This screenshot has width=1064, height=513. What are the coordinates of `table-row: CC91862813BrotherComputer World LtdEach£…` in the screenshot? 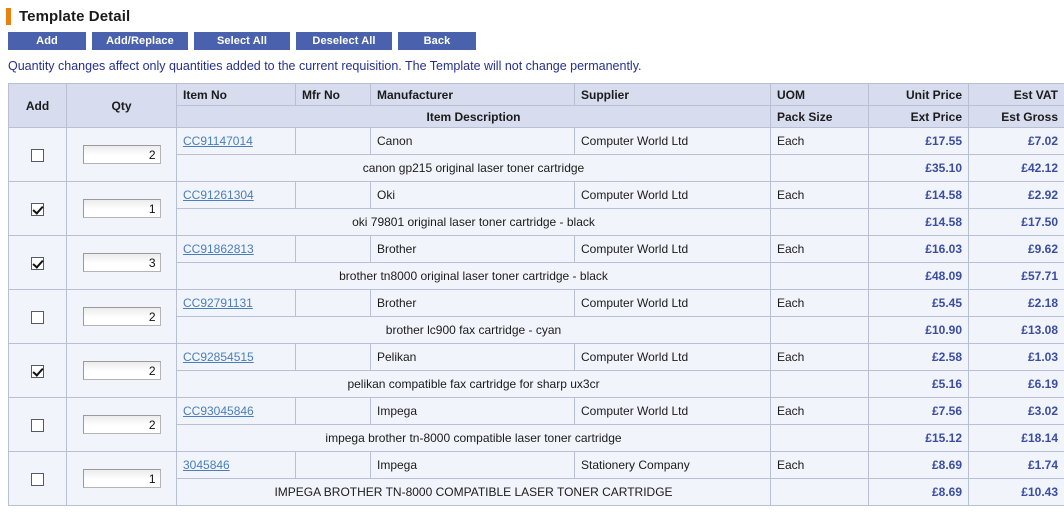 It's located at (536, 262).